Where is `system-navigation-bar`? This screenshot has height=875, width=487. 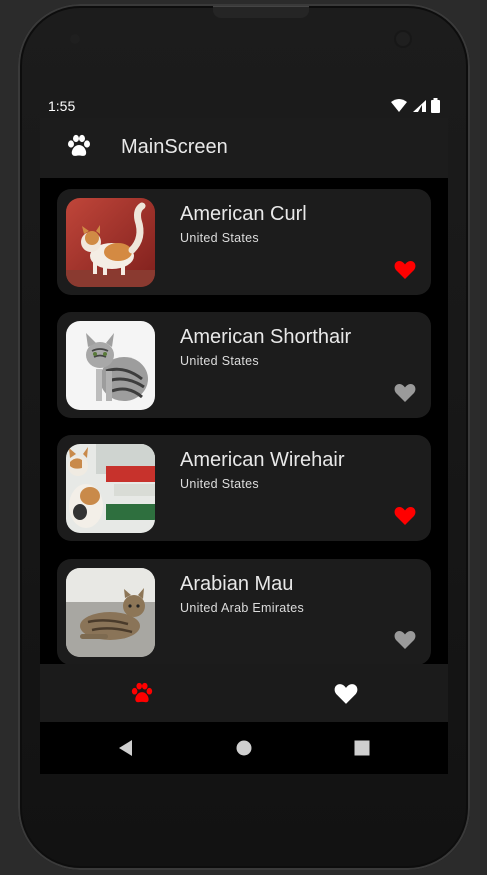
system-navigation-bar is located at coordinates (244, 748).